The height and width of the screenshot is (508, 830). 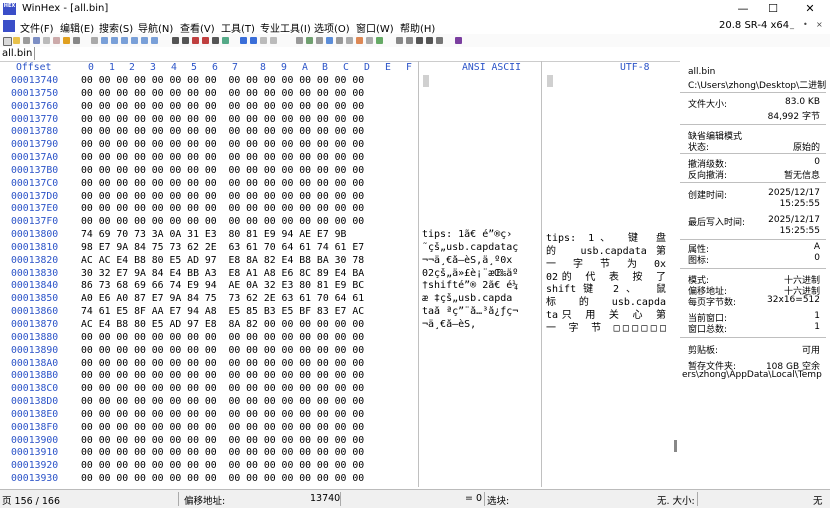 I want to click on next-window-icon, so click(x=429, y=40).